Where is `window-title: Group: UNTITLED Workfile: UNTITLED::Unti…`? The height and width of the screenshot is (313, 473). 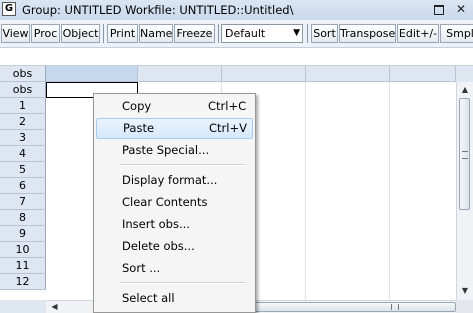
window-title: Group: UNTITLED Workfile: UNTITLED::Unti… is located at coordinates (158, 10).